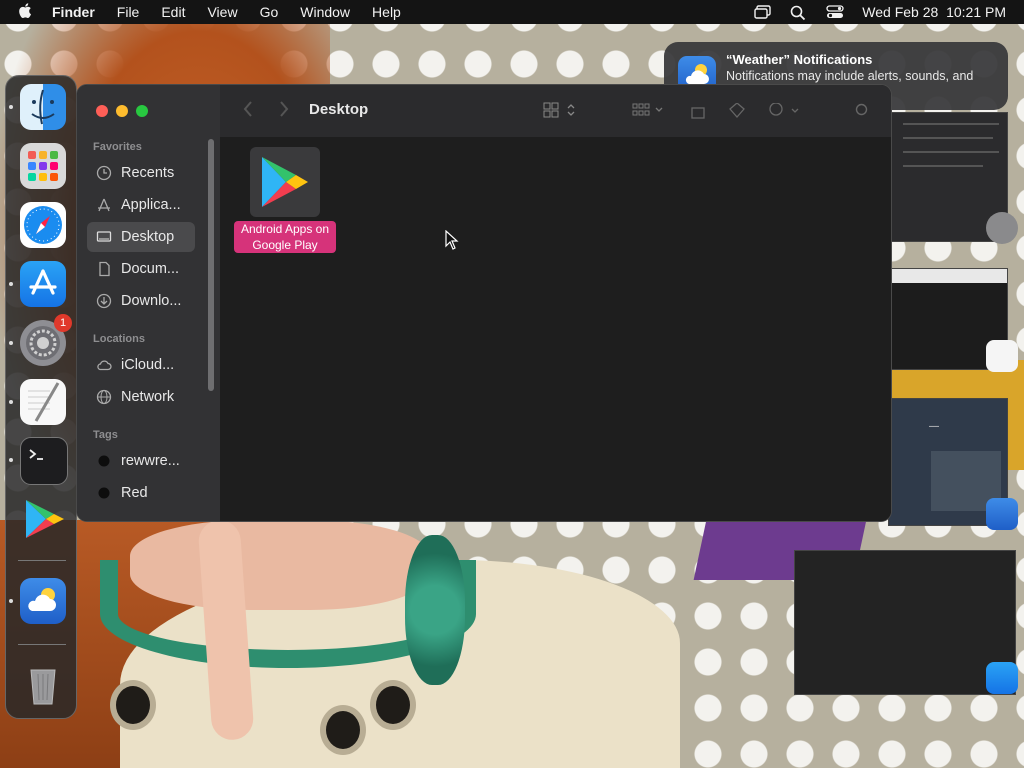 This screenshot has width=1024, height=768. I want to click on search-icon, so click(863, 113).